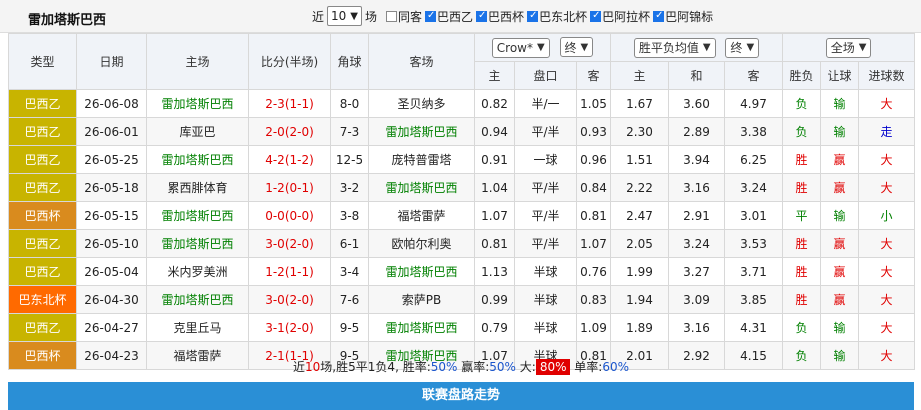 The width and height of the screenshot is (921, 410). I want to click on asian-home-odds: 0.99, so click(494, 299).